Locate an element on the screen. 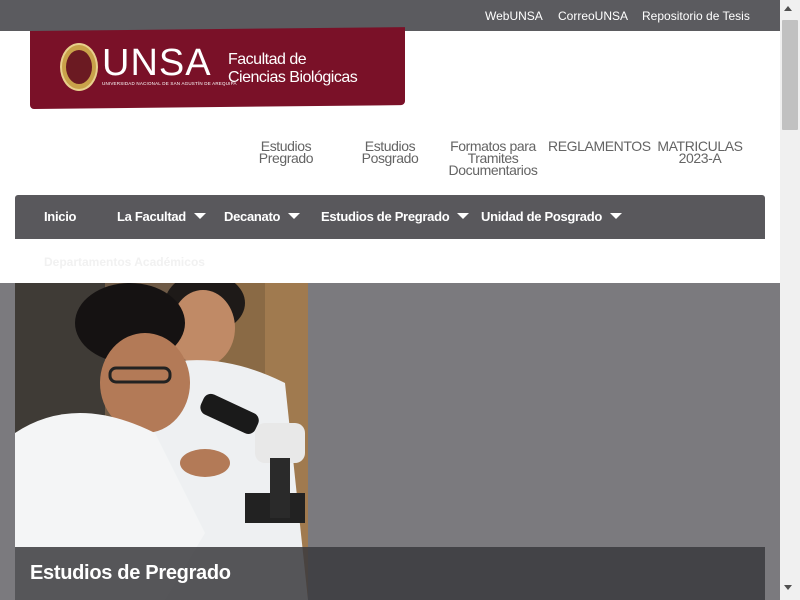 Image resolution: width=800 pixels, height=600 pixels. faculty-title-line1: Facultad de is located at coordinates (267, 59).